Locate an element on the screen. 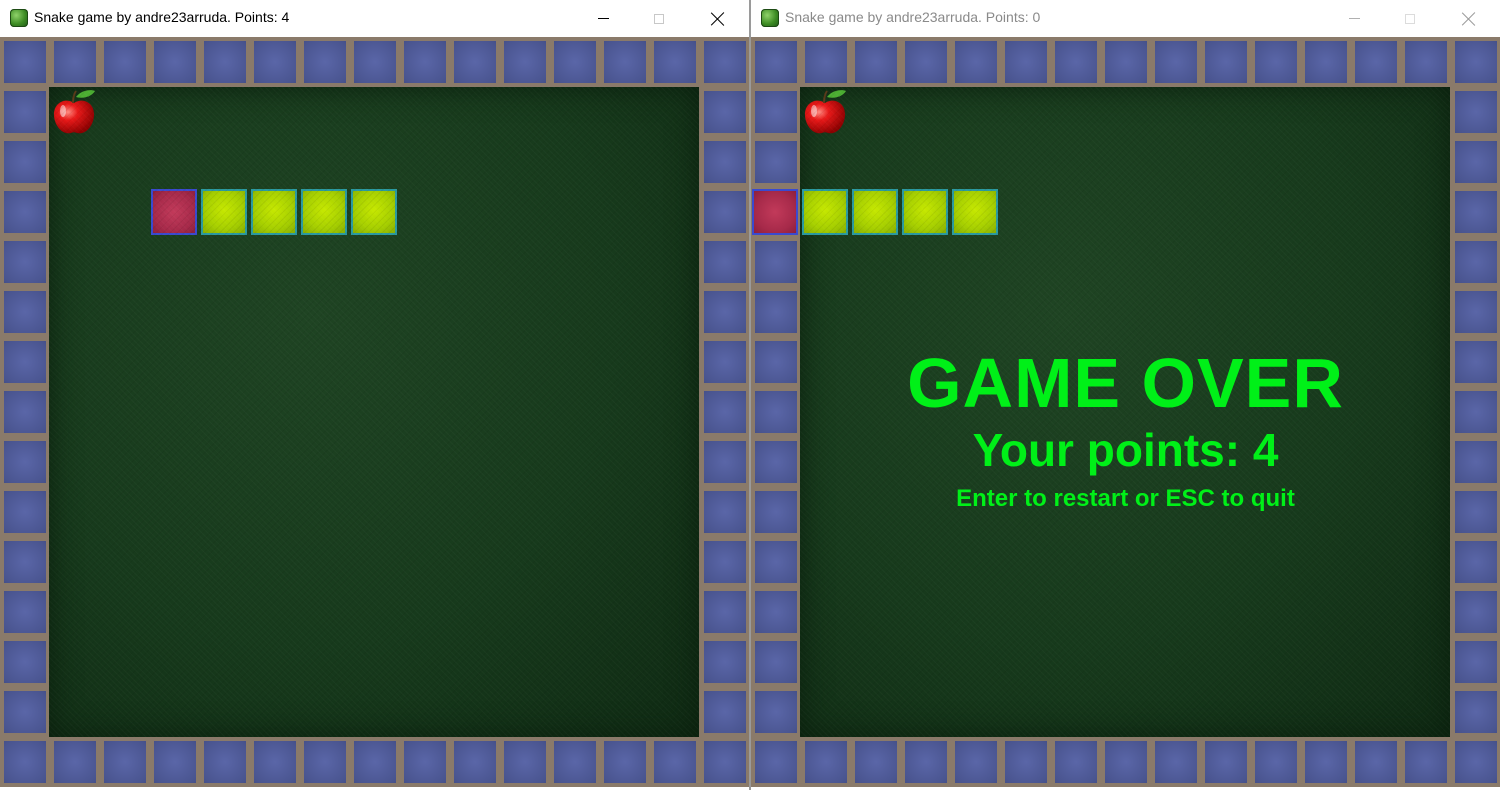  window-title: Snake game by andre23arruda. Points: 0 is located at coordinates (913, 17).